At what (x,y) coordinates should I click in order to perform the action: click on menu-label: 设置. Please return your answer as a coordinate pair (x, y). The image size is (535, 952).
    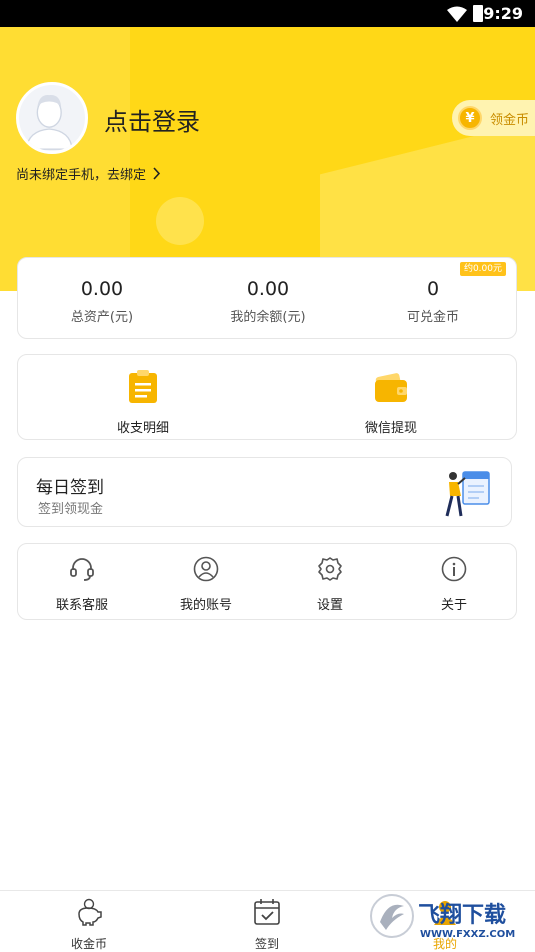
    Looking at the image, I should click on (329, 605).